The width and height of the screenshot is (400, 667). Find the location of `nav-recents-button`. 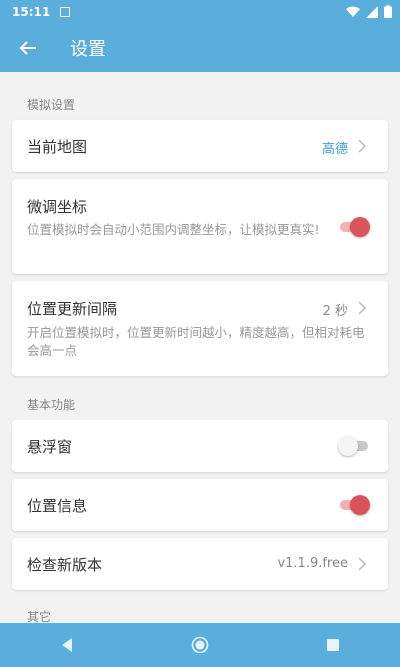

nav-recents-button is located at coordinates (333, 645).